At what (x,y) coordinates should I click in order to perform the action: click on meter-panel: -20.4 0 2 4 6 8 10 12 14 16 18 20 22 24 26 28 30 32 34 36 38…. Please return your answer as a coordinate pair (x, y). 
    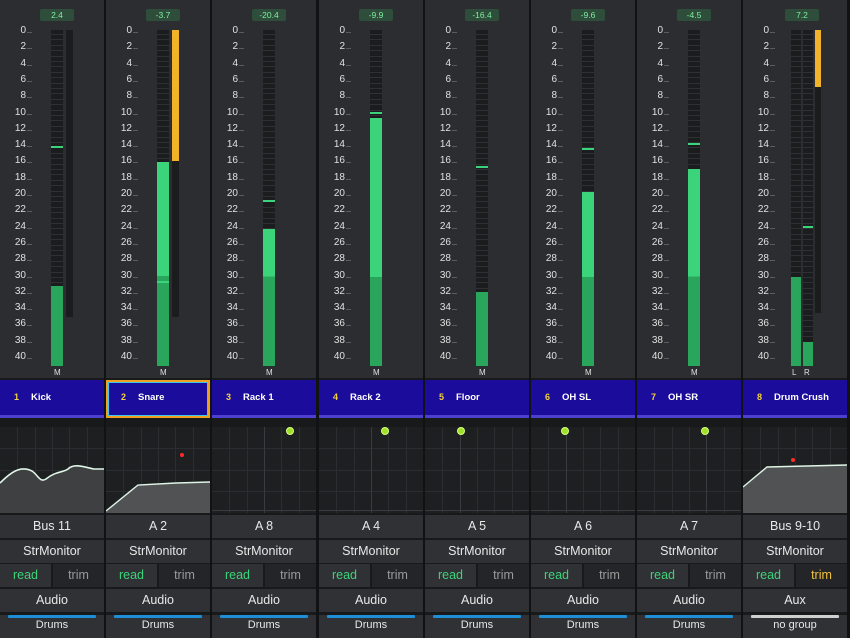
    Looking at the image, I should click on (264, 189).